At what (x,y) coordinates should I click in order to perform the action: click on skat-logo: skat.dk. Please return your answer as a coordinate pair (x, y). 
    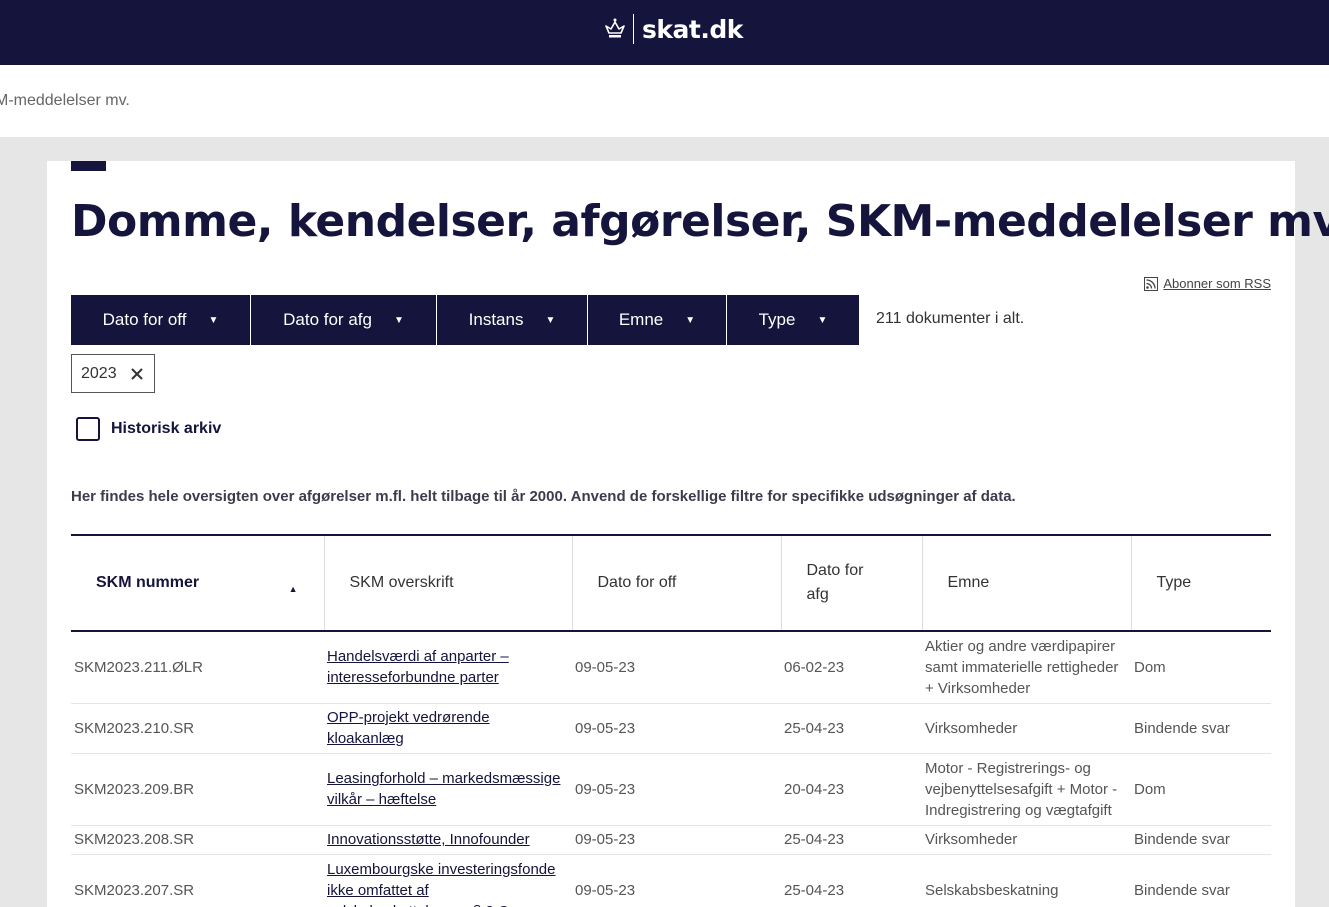
    Looking at the image, I should click on (673, 29).